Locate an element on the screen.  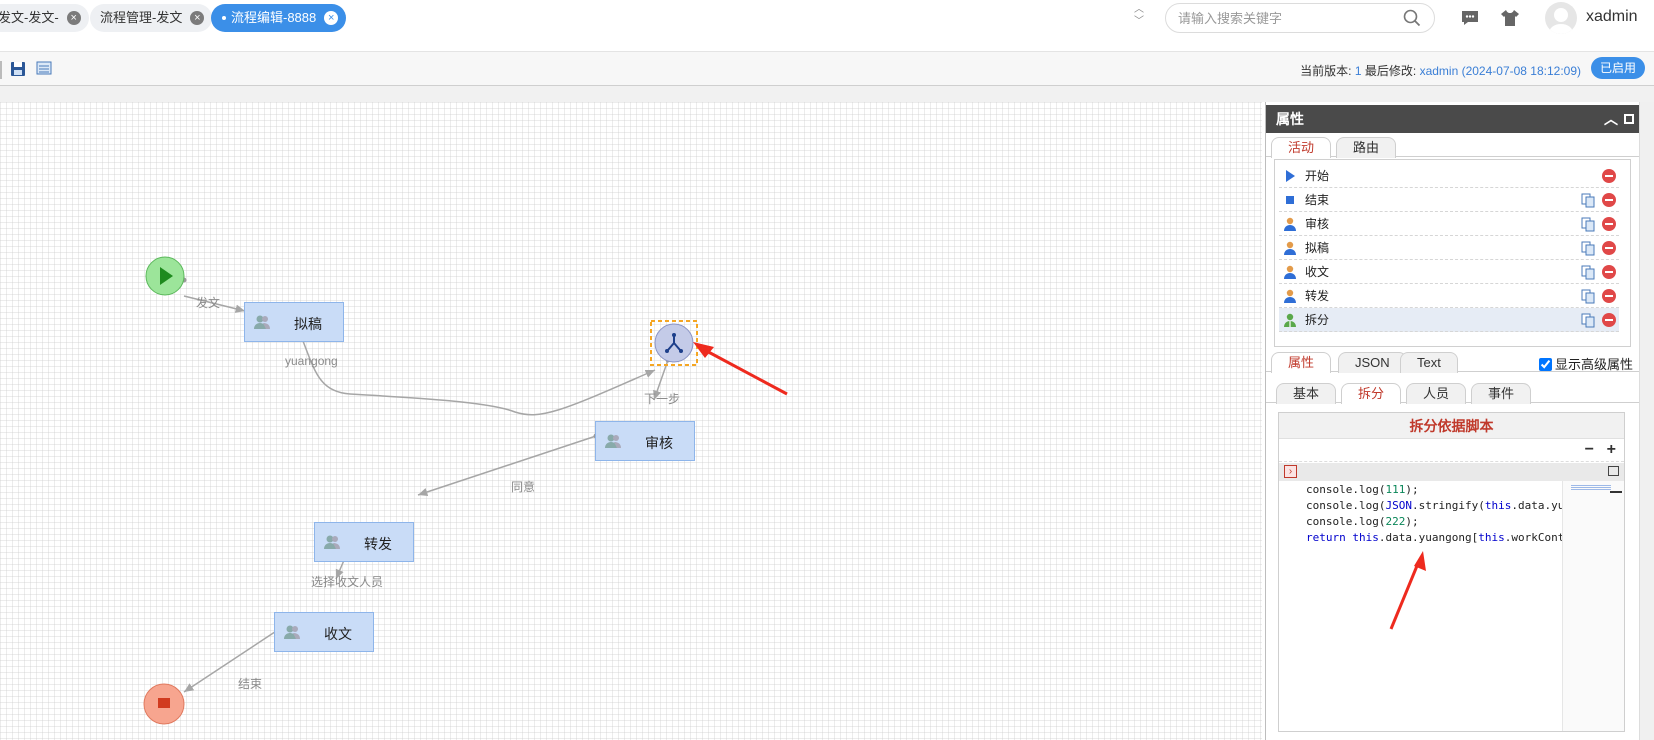
maximize-icon is located at coordinates (1629, 119).